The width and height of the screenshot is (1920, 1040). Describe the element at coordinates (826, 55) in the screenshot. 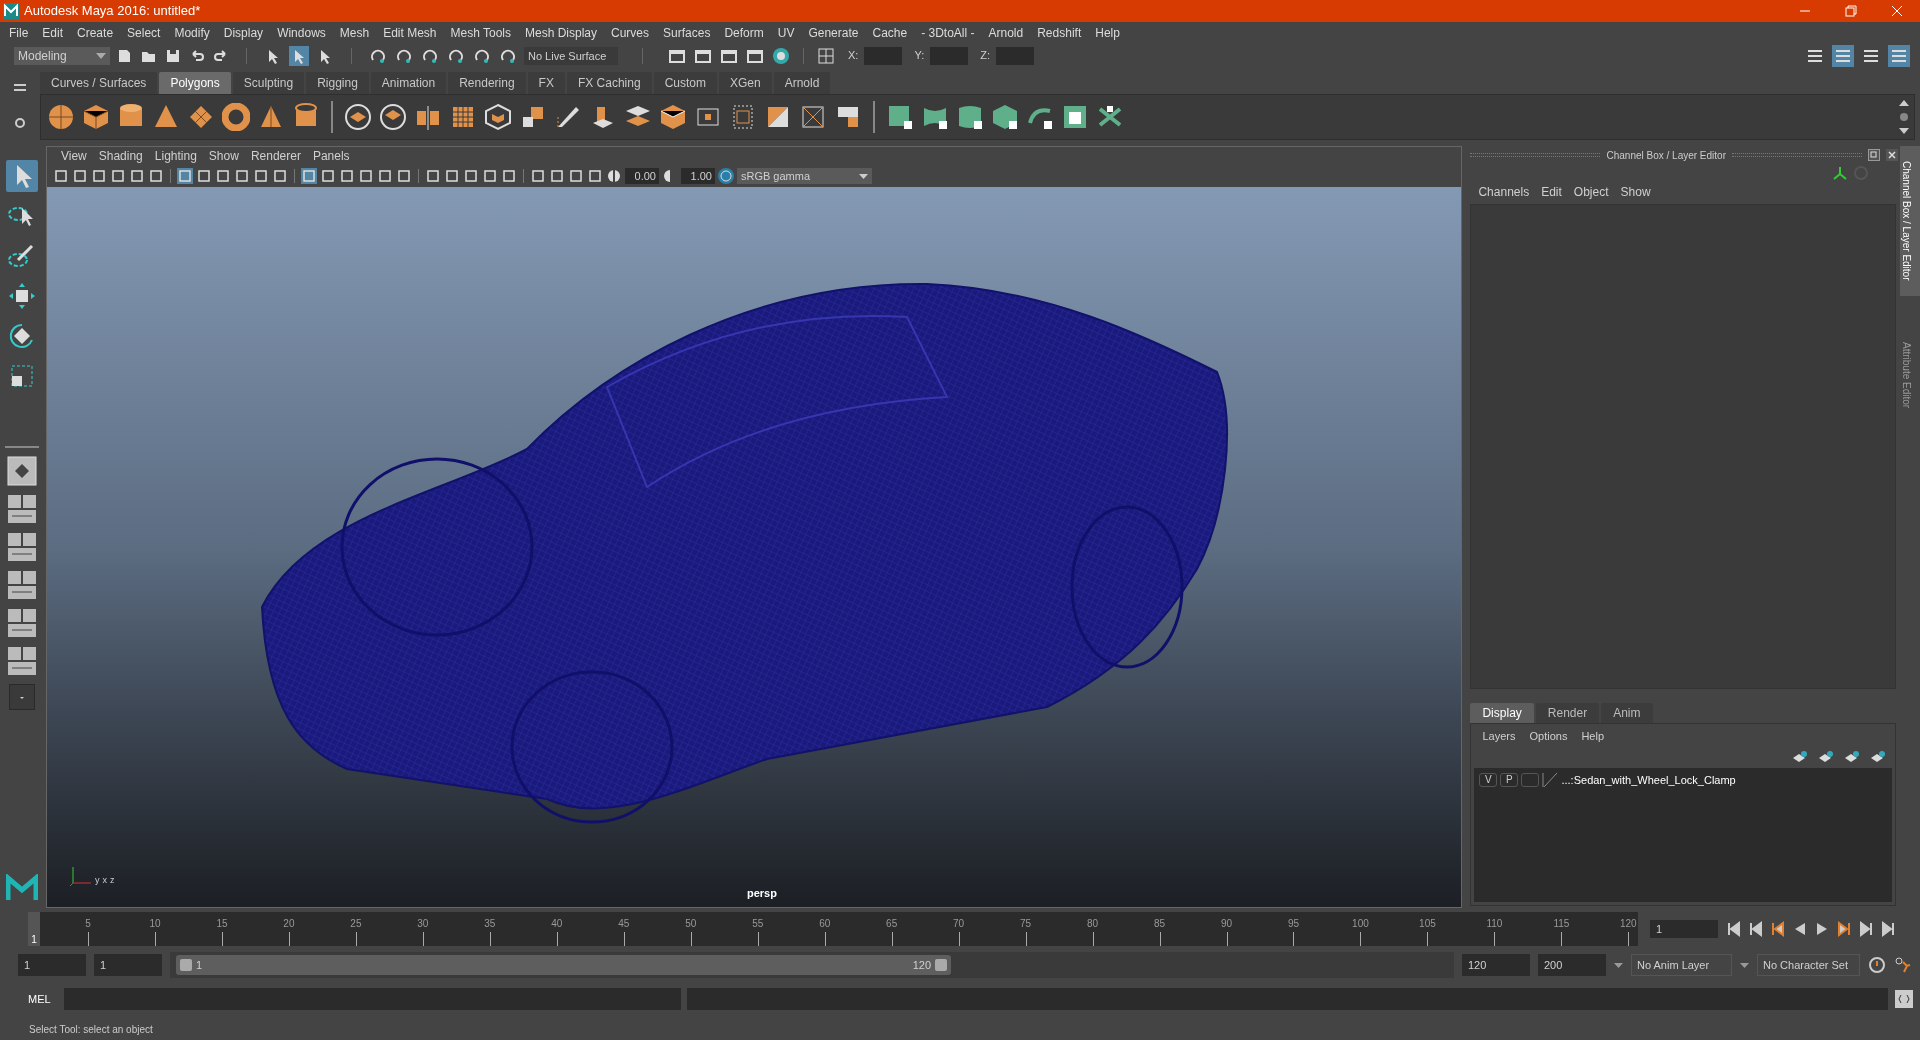

I see `transform-input-icon` at that location.